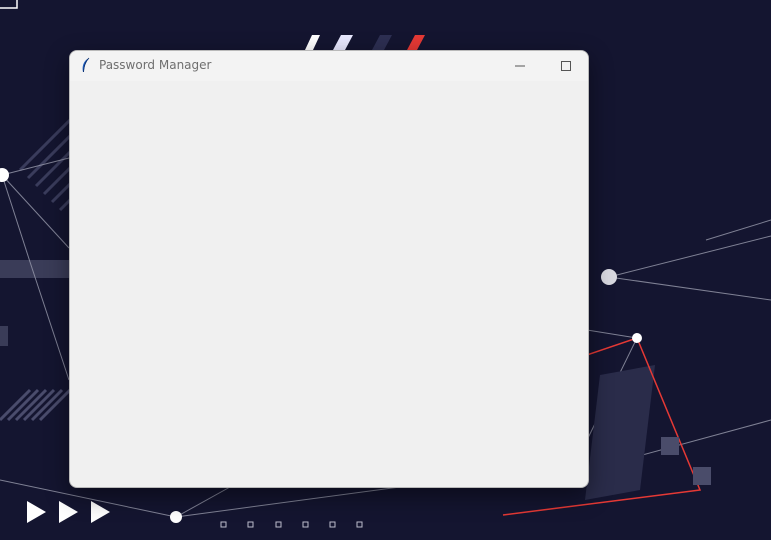  I want to click on minimize-button, so click(520, 66).